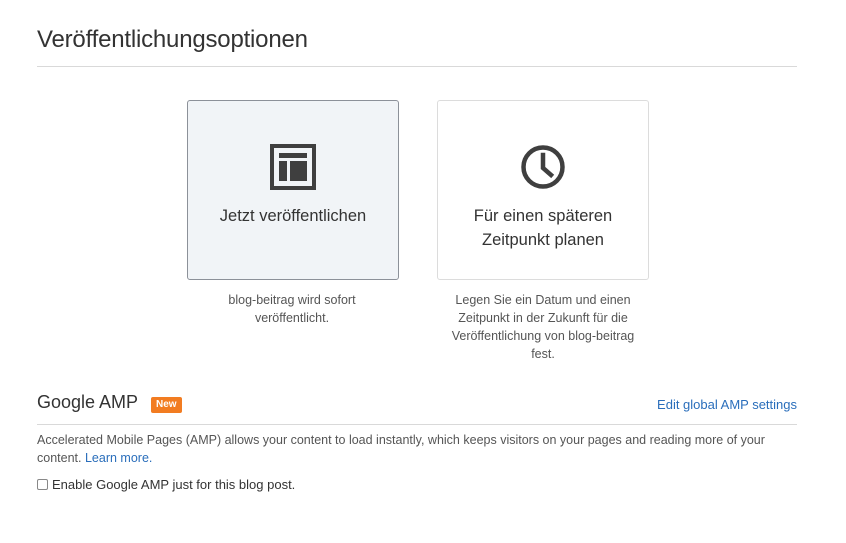 This screenshot has height=543, width=846. I want to click on layout-icon, so click(293, 167).